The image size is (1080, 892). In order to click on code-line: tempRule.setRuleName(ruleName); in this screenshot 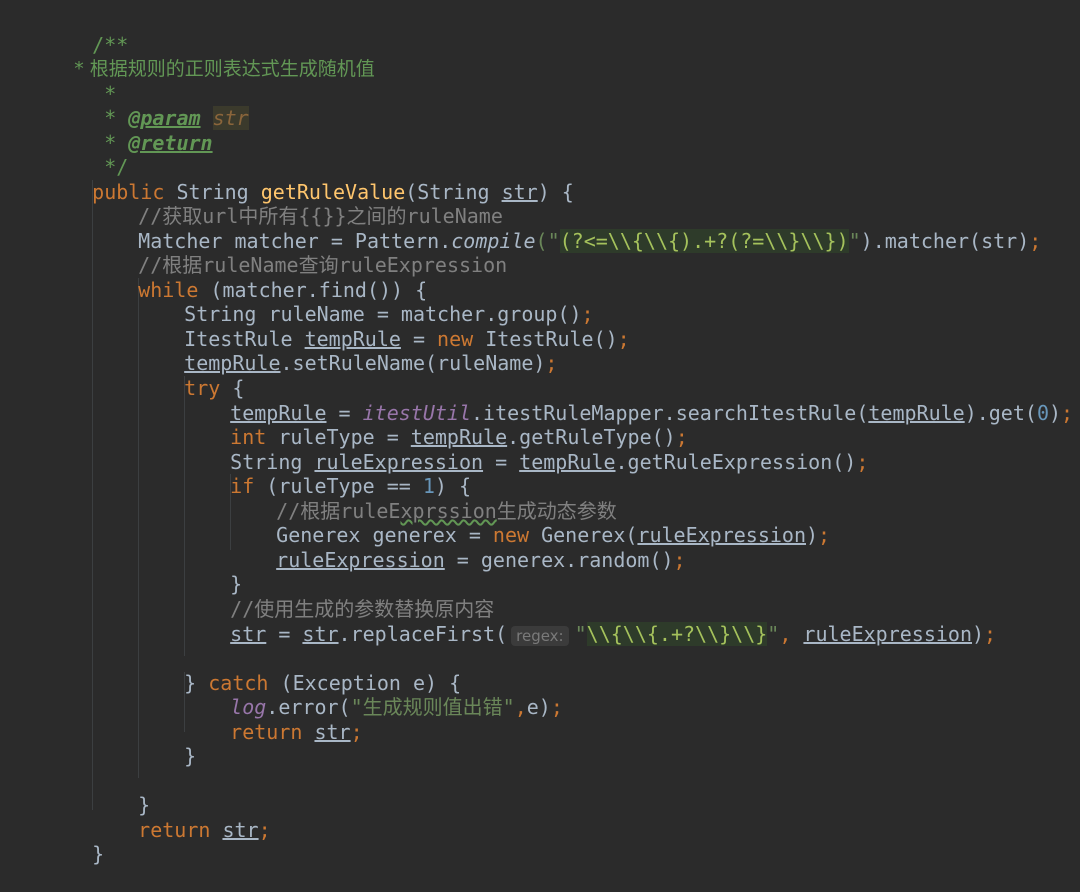, I will do `click(346, 350)`.